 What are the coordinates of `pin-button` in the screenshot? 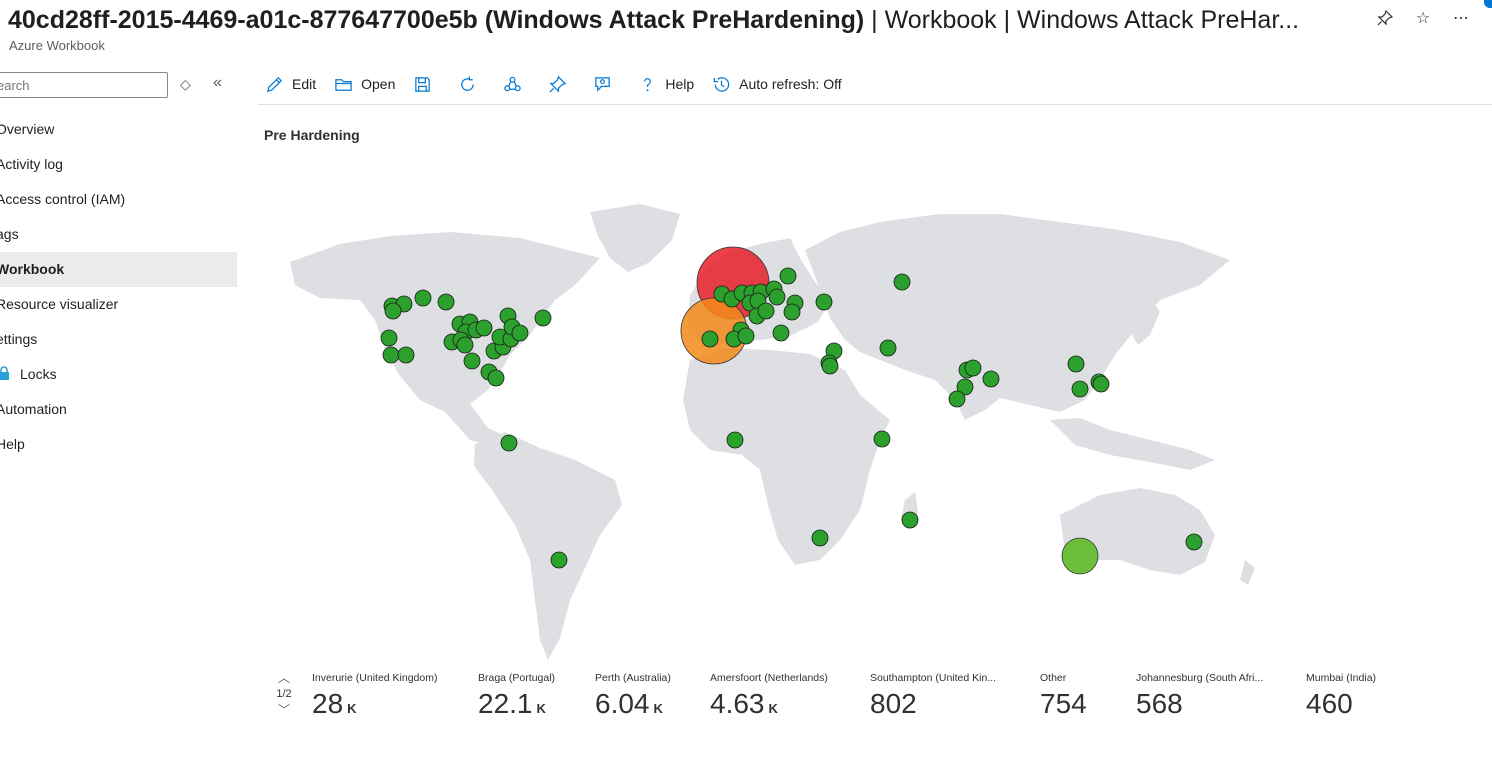 It's located at (557, 84).